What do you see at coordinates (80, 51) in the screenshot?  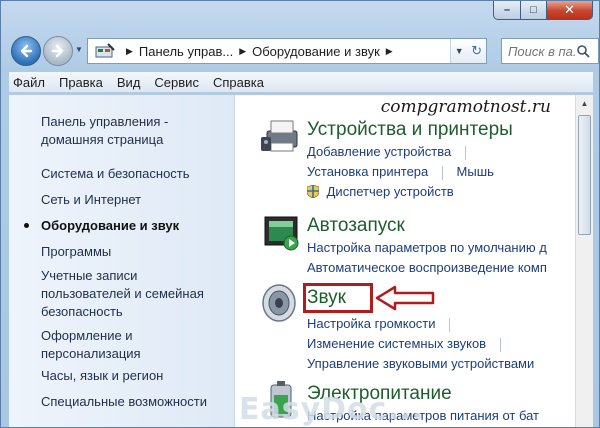 I see `history-dropdown-icon: ▼` at bounding box center [80, 51].